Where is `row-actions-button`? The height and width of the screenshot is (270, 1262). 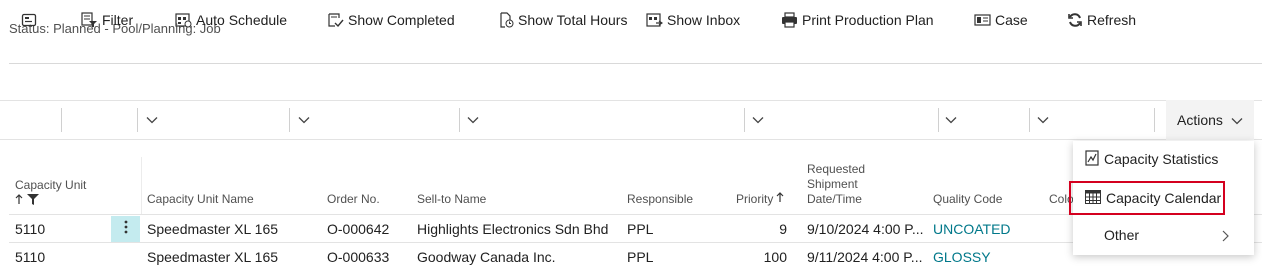
row-actions-button is located at coordinates (125, 229).